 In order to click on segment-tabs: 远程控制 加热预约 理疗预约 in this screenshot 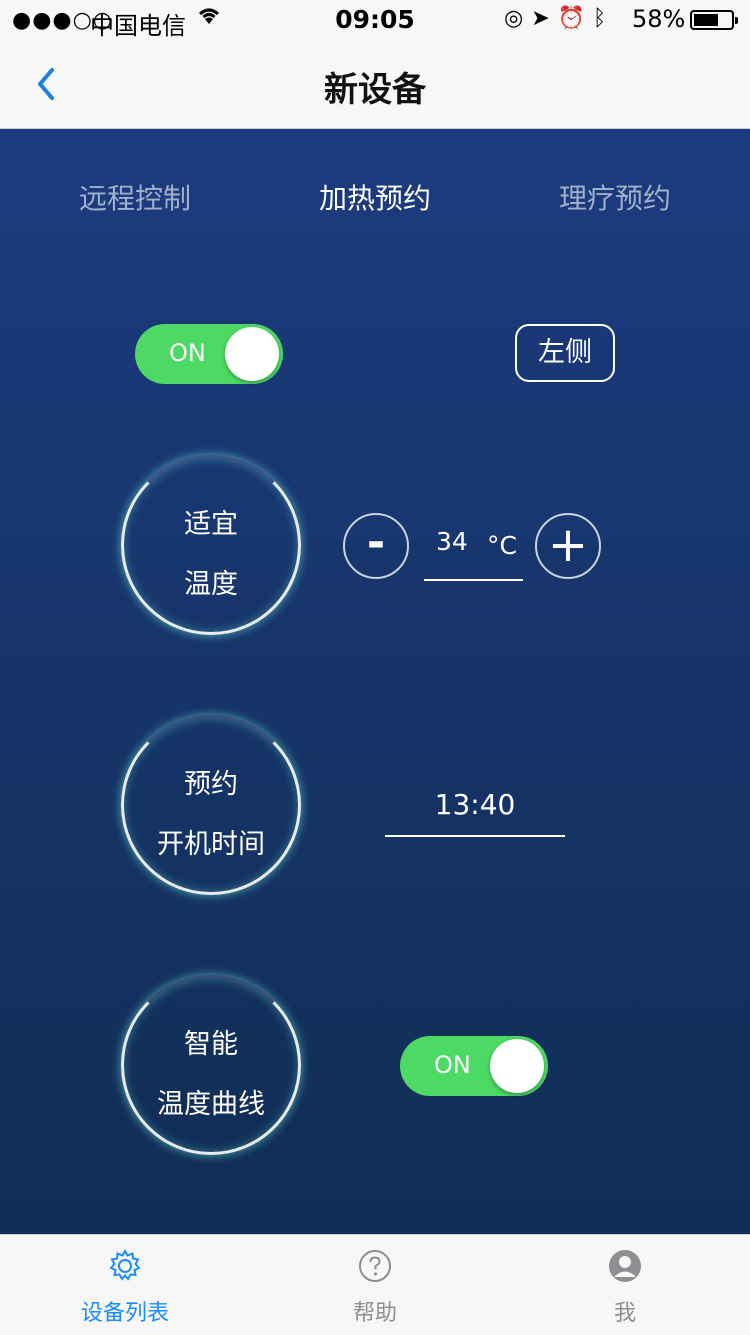, I will do `click(375, 199)`.